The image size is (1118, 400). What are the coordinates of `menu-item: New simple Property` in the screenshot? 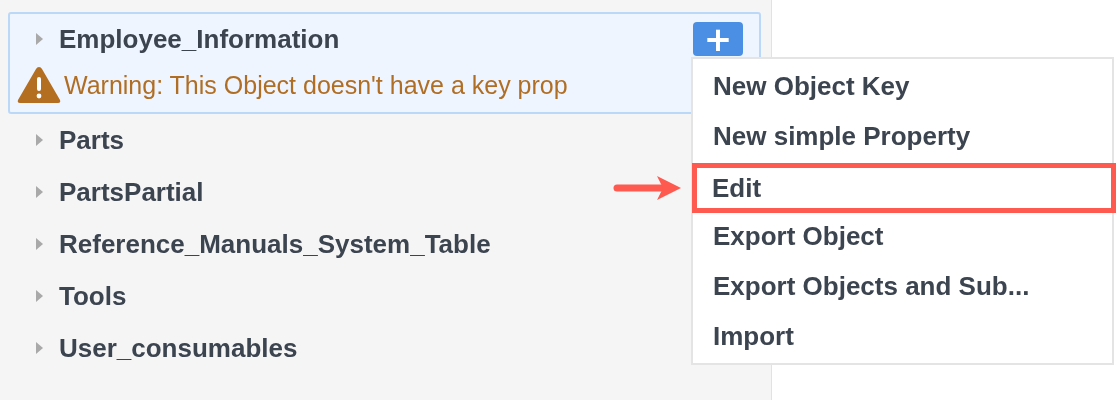 It's located at (902, 138).